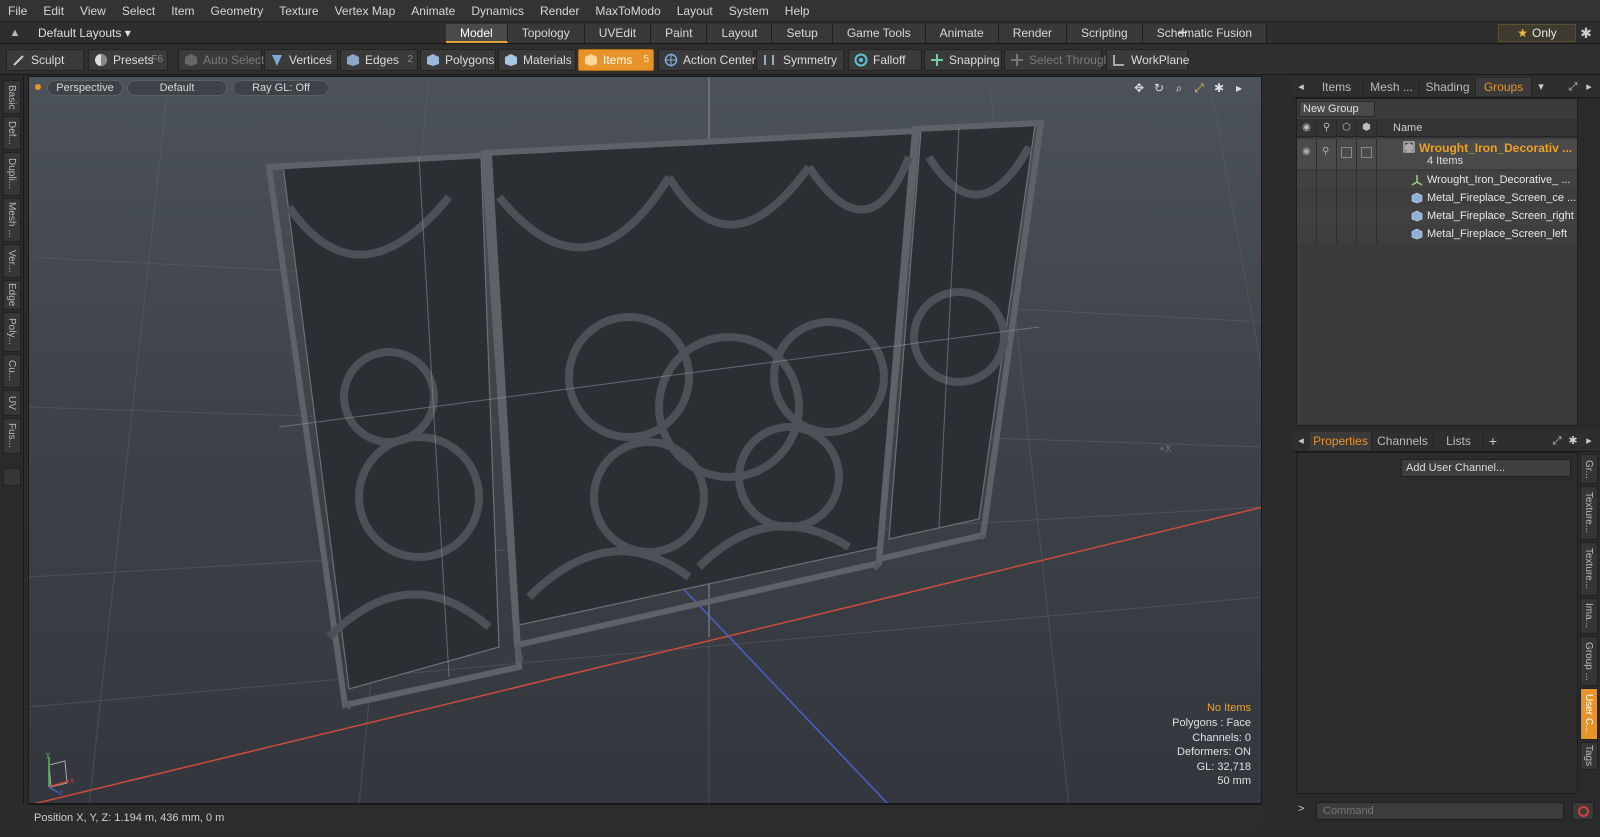  What do you see at coordinates (1537, 33) in the screenshot?
I see `only-button: ★ Only` at bounding box center [1537, 33].